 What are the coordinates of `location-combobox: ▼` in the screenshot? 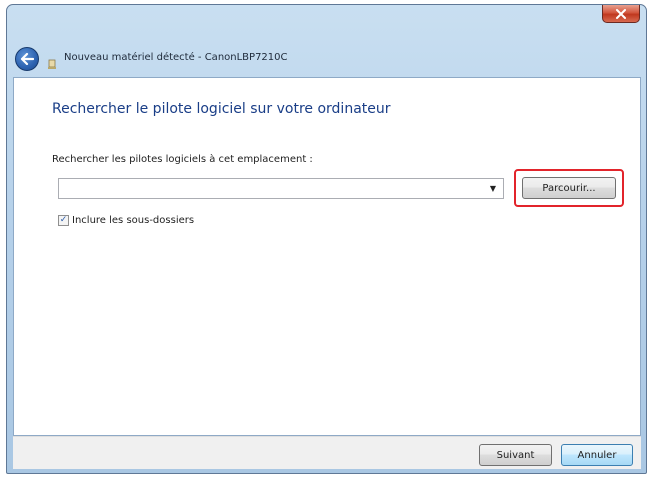 It's located at (281, 188).